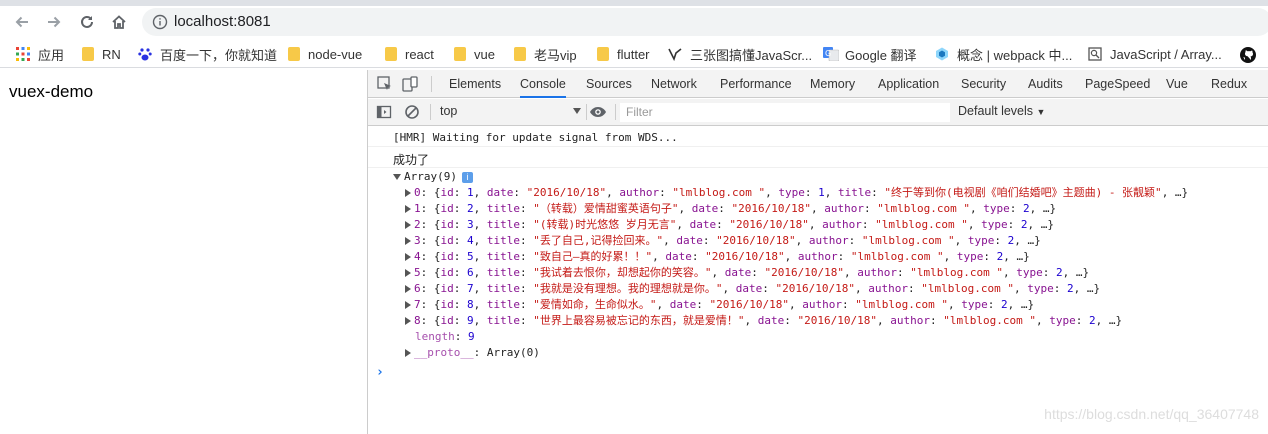 The image size is (1268, 434). I want to click on bookmark-node-vue: node-vue, so click(325, 54).